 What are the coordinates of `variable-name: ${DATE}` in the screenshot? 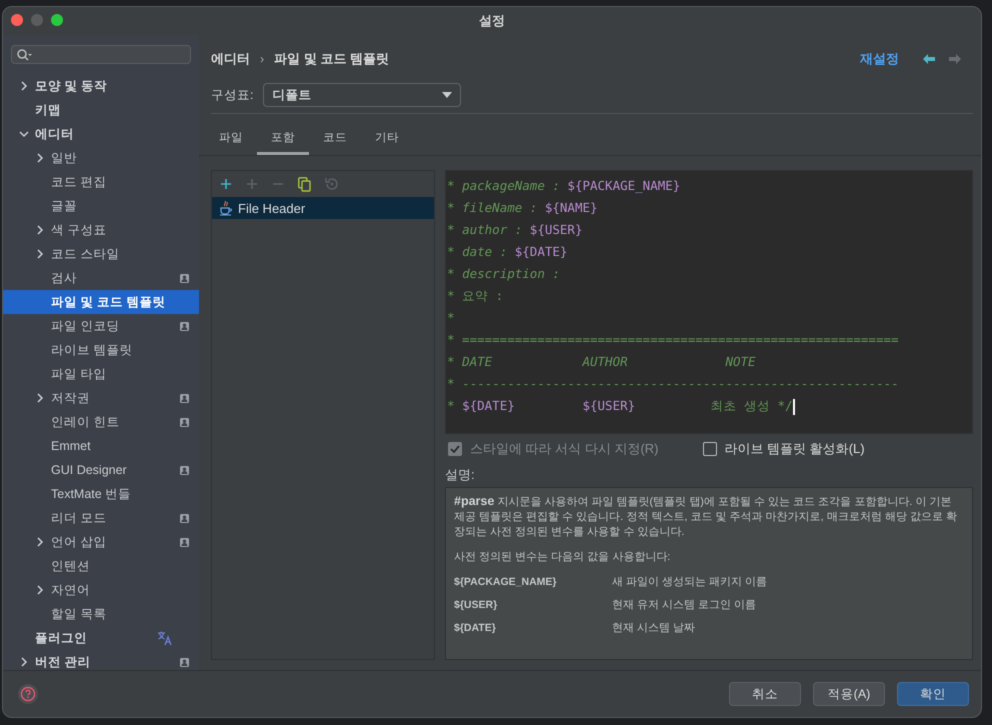 It's located at (475, 628).